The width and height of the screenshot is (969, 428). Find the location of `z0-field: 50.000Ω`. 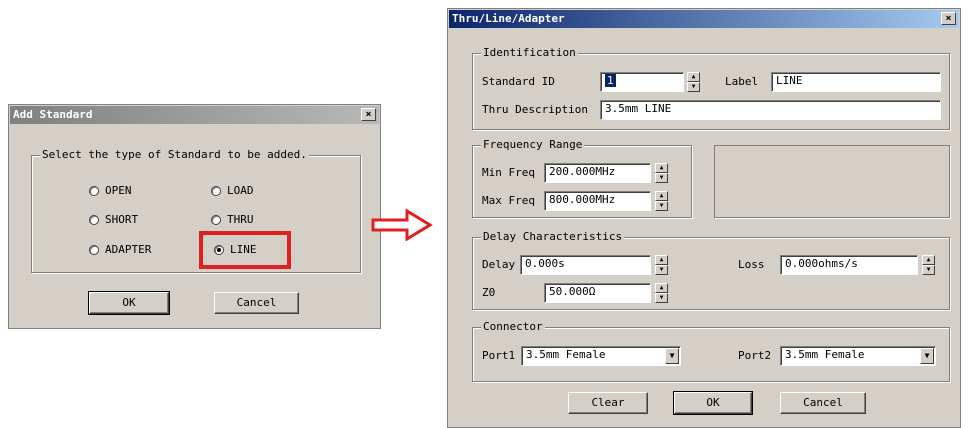

z0-field: 50.000Ω is located at coordinates (597, 293).